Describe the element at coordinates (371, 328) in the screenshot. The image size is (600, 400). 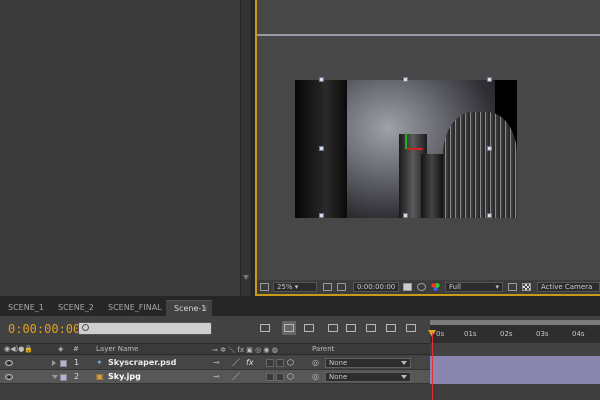
I see `motion-blur-icon` at that location.